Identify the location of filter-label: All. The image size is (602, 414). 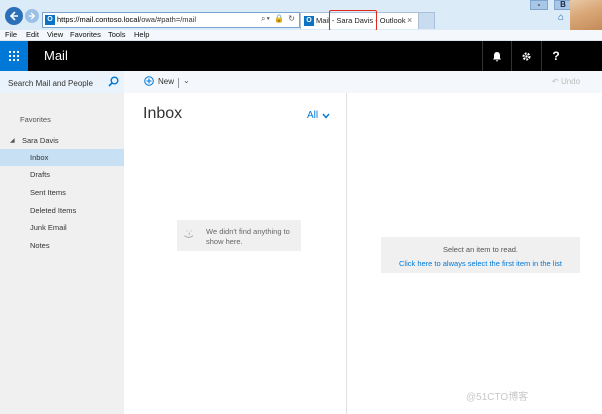
(313, 115).